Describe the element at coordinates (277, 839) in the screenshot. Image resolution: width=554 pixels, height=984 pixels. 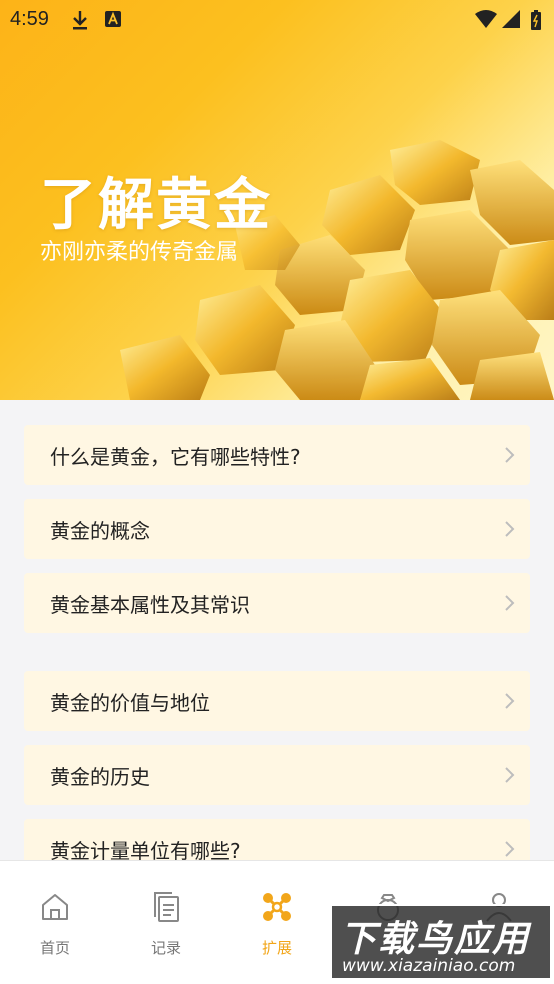
I see `list-item: 黄金计量单位有哪些?` at that location.